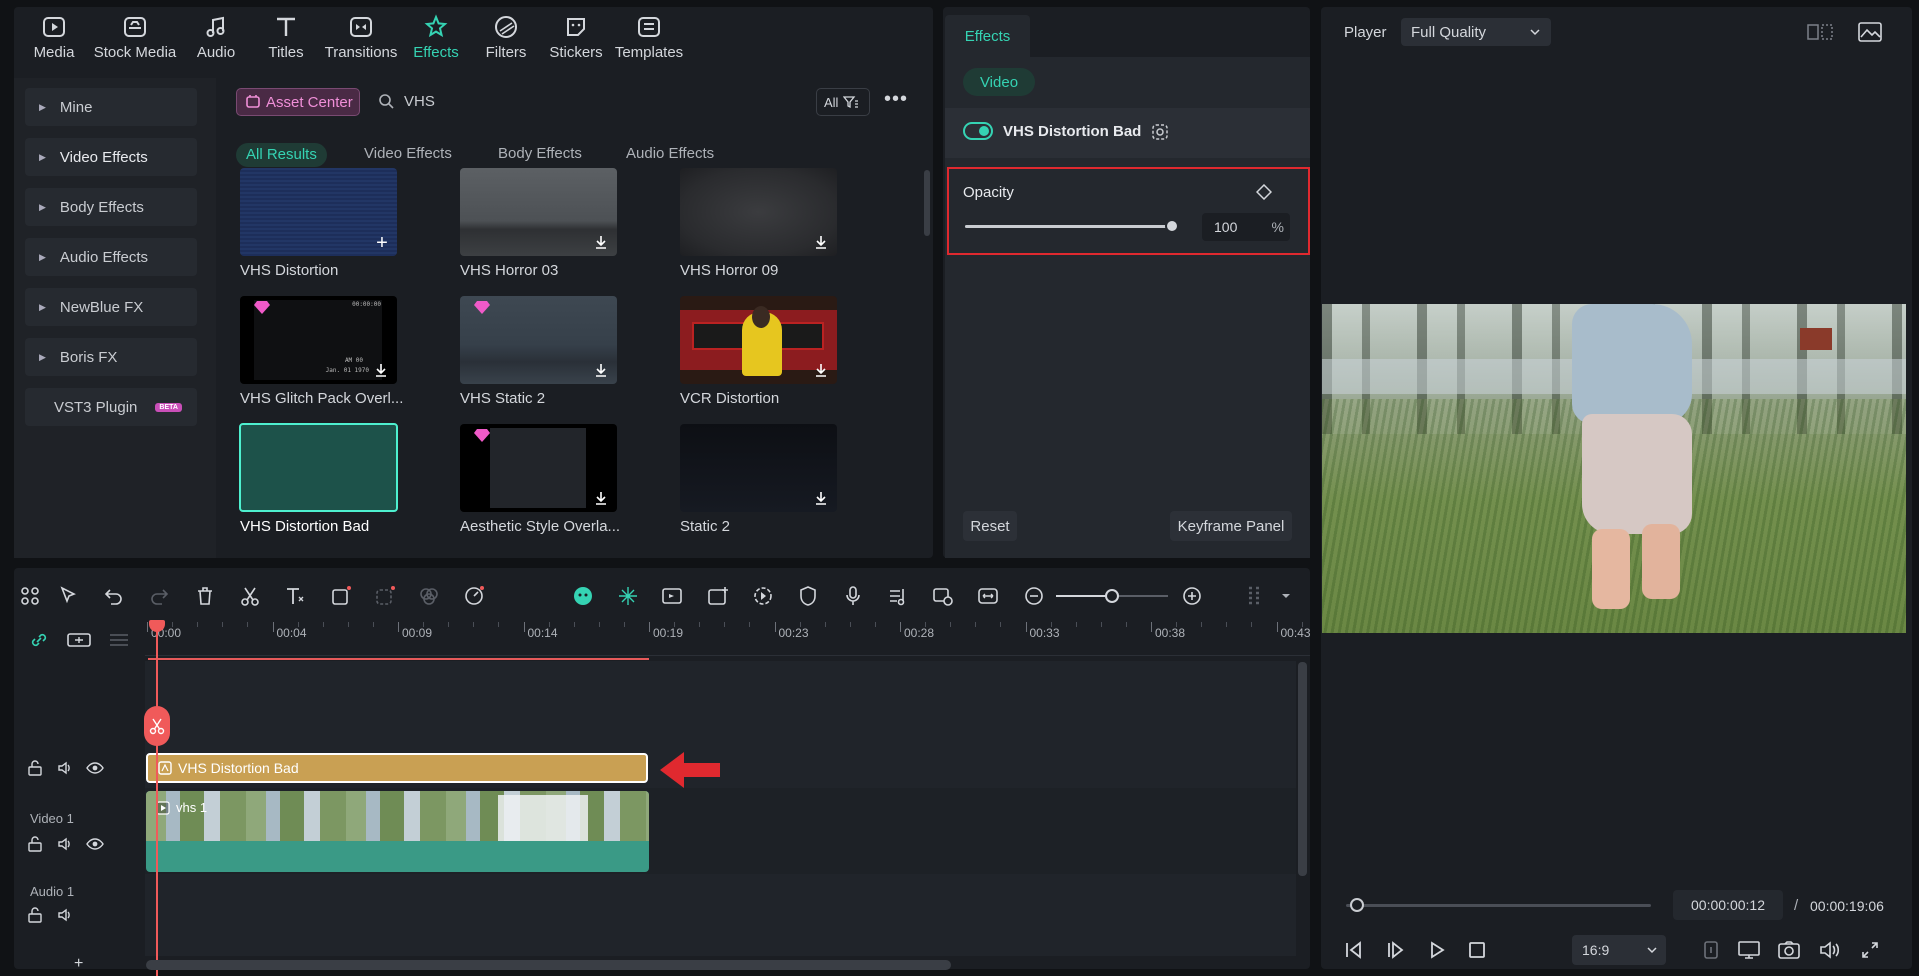 The height and width of the screenshot is (976, 1919). I want to click on sidebar-item-mine: ▶ Mine, so click(111, 107).